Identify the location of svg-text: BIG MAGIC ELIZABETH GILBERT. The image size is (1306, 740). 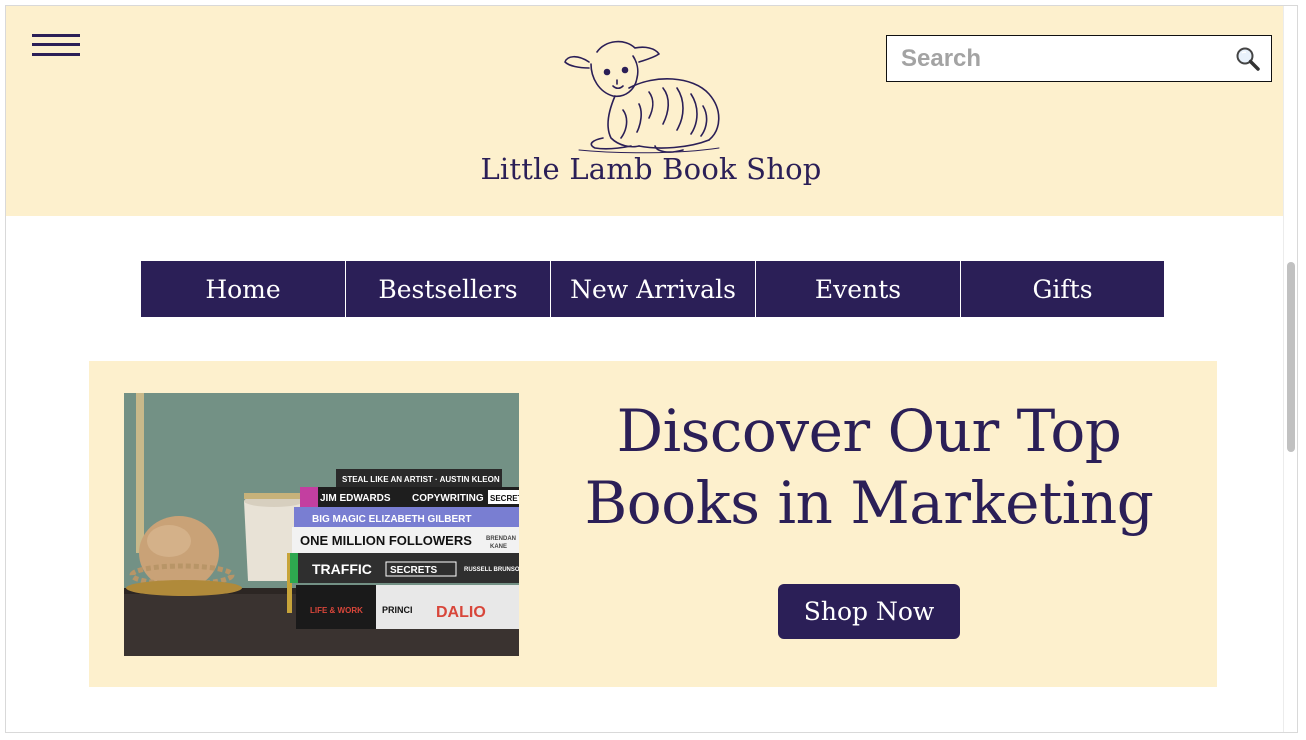
(391, 519).